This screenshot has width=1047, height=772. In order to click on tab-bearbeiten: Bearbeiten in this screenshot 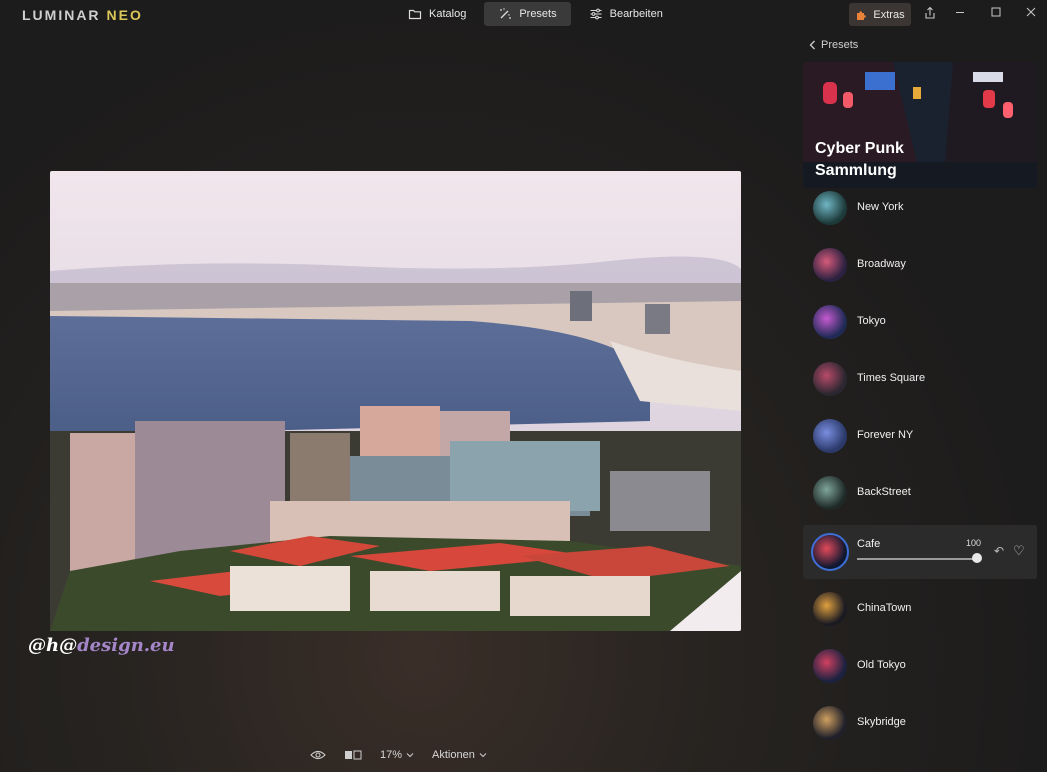, I will do `click(626, 14)`.